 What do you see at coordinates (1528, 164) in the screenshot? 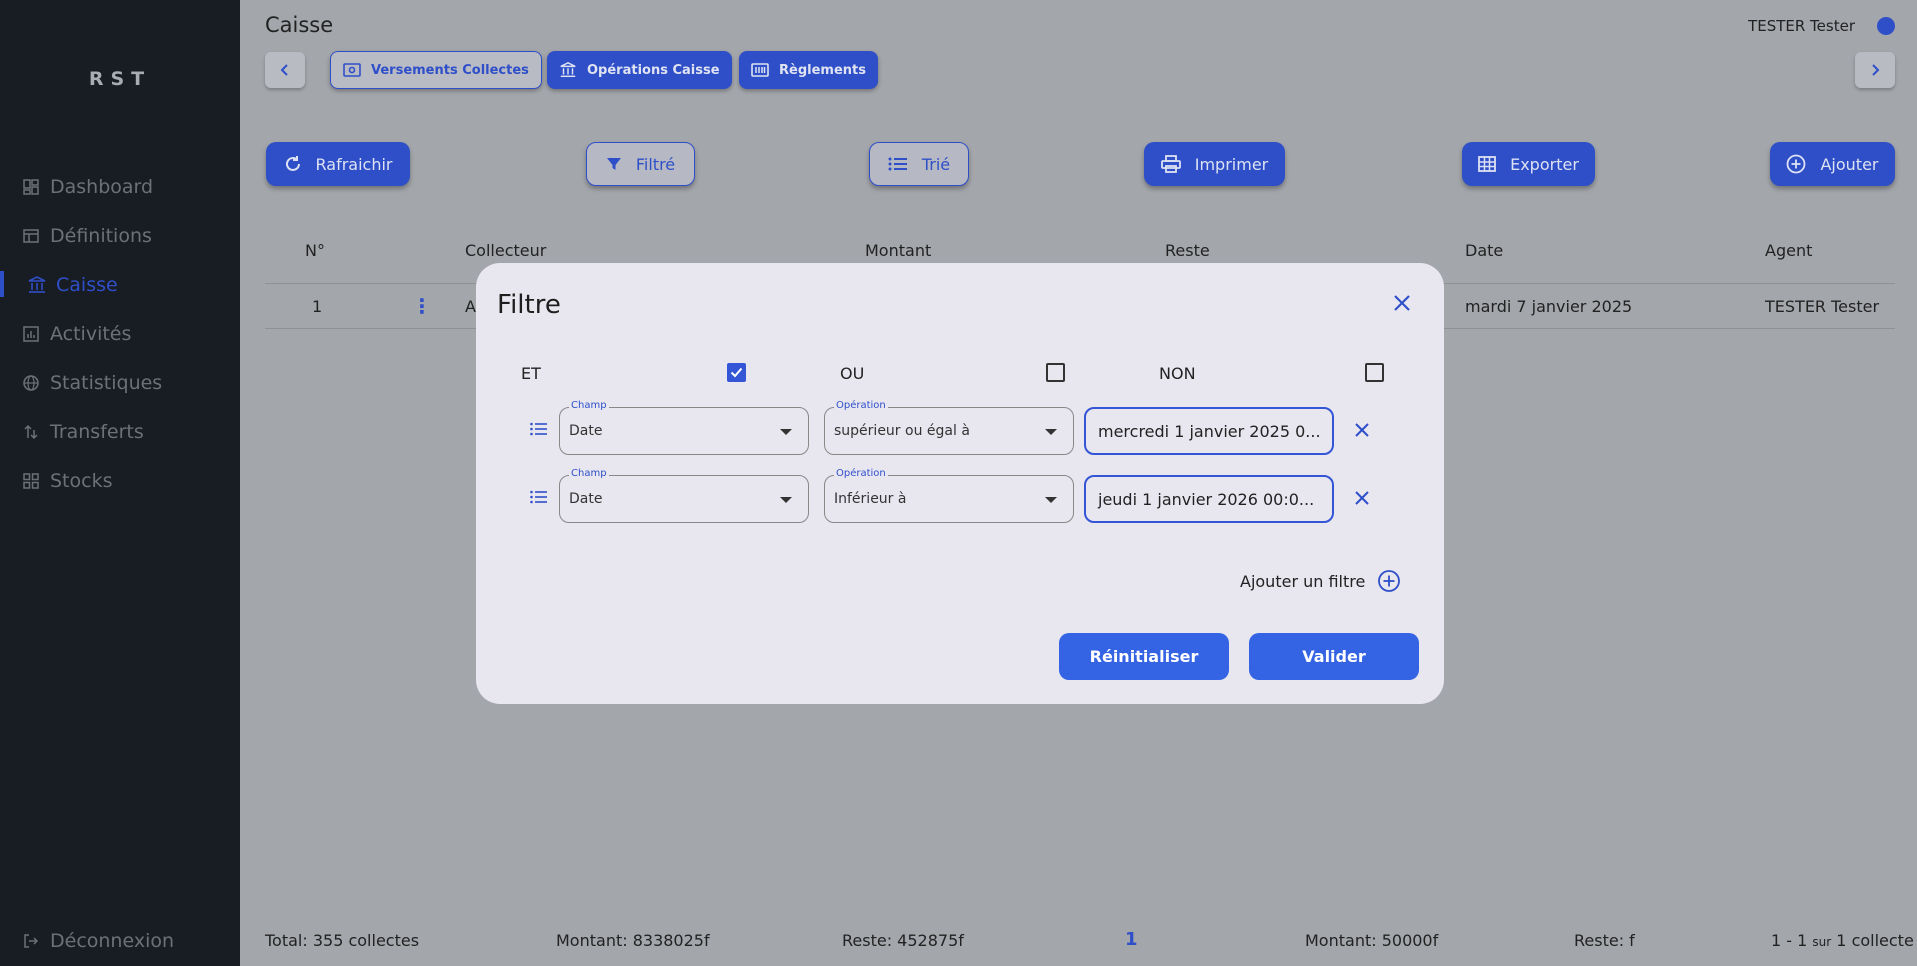
I see `export-button: Exporter` at bounding box center [1528, 164].